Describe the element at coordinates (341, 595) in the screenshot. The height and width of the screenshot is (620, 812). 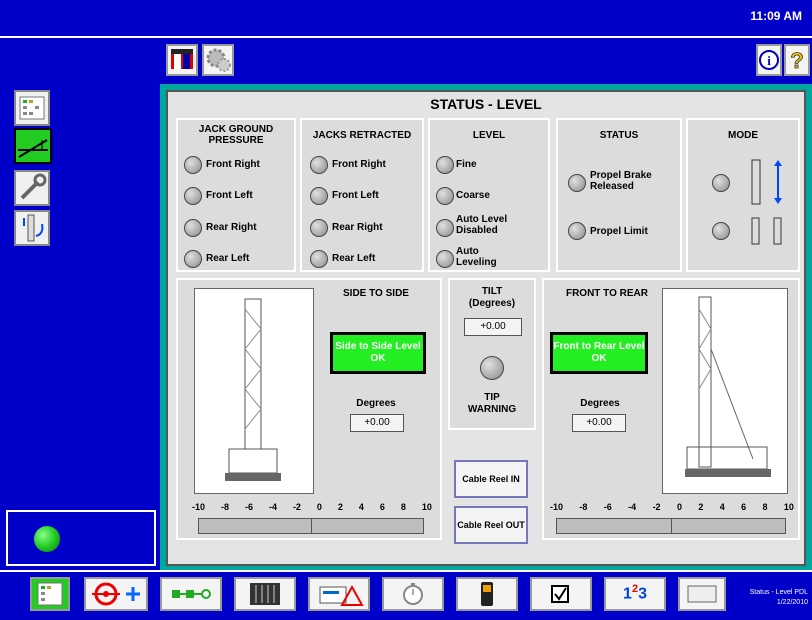
I see `chart-warning-icon` at that location.